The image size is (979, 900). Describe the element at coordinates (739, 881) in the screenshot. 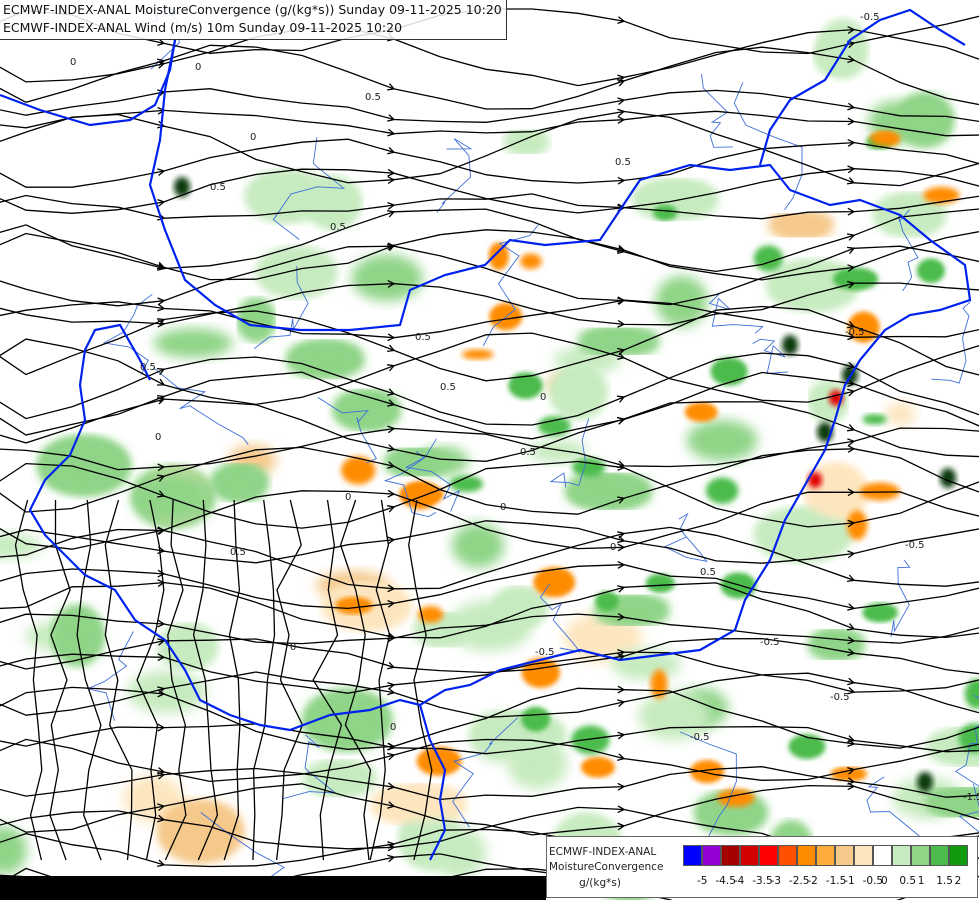

I see `legend-tick-label: -4` at that location.